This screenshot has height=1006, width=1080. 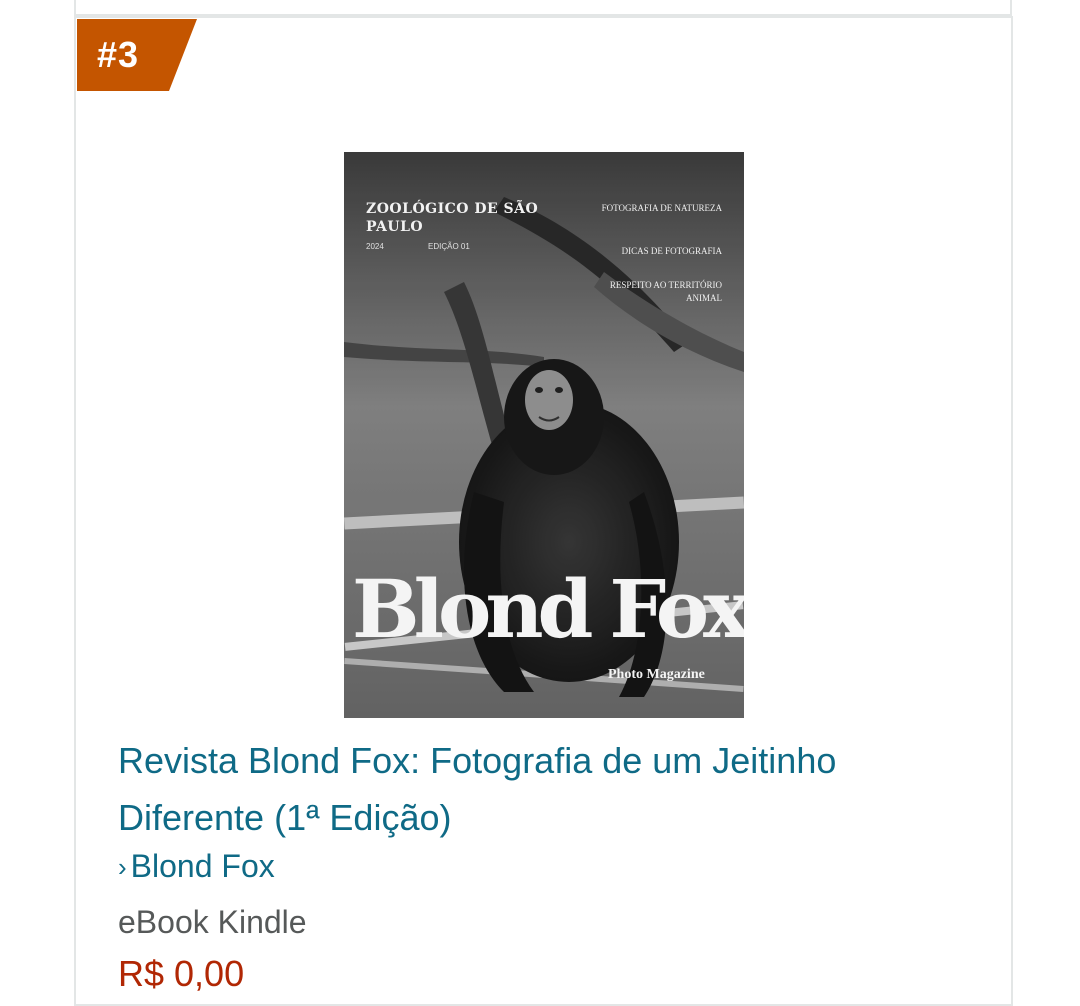 I want to click on cover-topic-3: RESPEITO AO TERRITÓRIO ANIMAL, so click(x=665, y=291).